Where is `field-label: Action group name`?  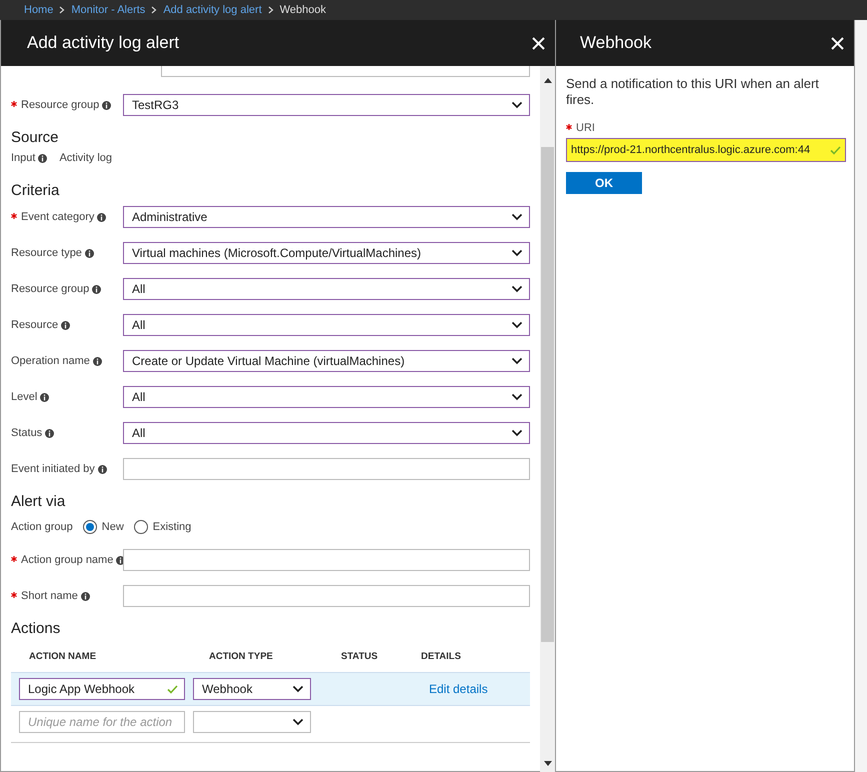
field-label: Action group name is located at coordinates (67, 560).